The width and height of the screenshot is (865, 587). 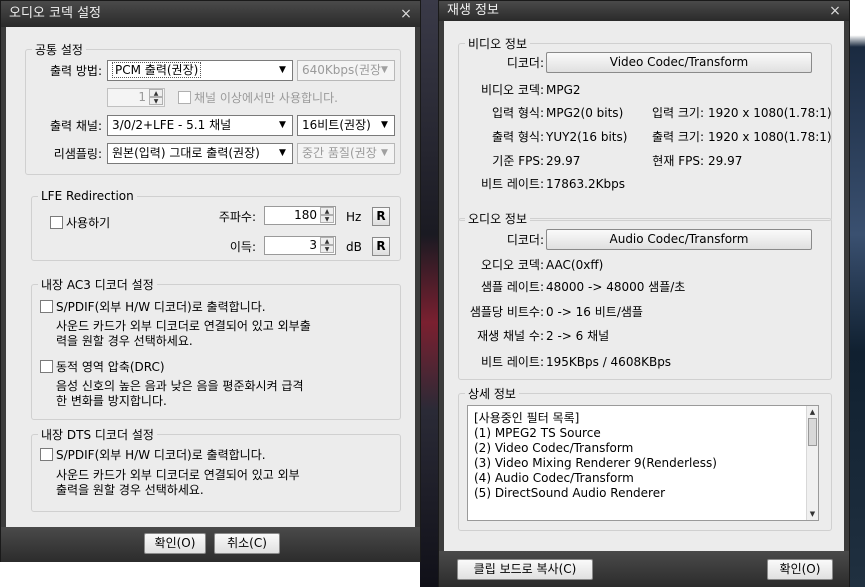 What do you see at coordinates (88, 223) in the screenshot?
I see `lfe-use-label: 사용하기` at bounding box center [88, 223].